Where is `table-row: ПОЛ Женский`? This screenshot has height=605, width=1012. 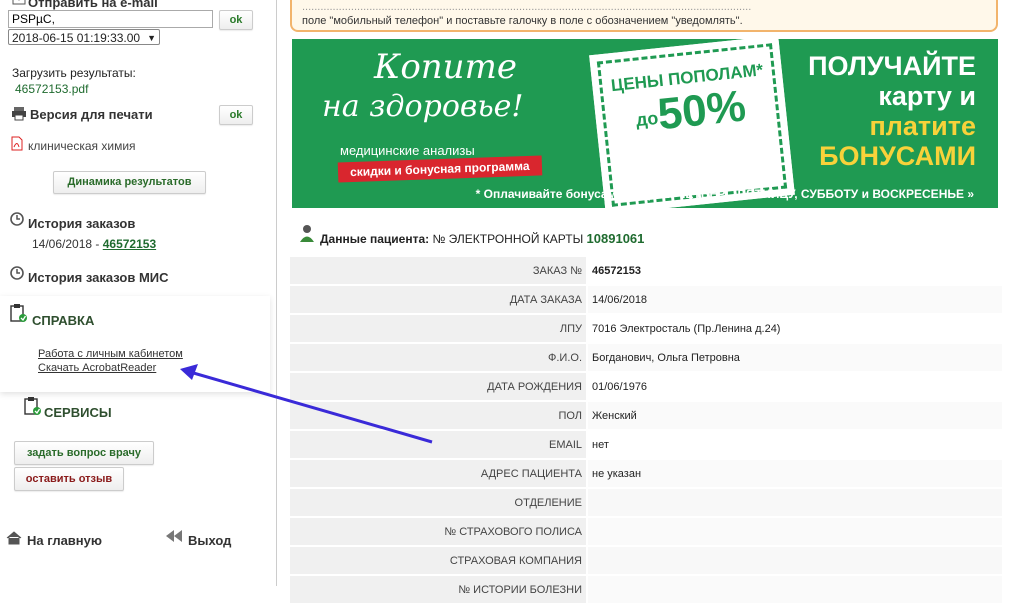 table-row: ПОЛ Женский is located at coordinates (646, 416).